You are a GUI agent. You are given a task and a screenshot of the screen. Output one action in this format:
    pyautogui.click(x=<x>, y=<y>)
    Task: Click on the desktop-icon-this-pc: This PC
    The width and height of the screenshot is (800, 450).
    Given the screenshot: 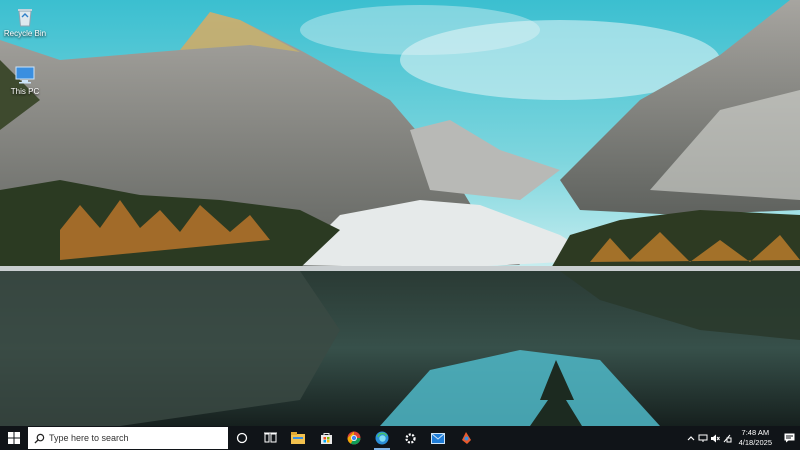 What is the action you would take?
    pyautogui.click(x=25, y=80)
    